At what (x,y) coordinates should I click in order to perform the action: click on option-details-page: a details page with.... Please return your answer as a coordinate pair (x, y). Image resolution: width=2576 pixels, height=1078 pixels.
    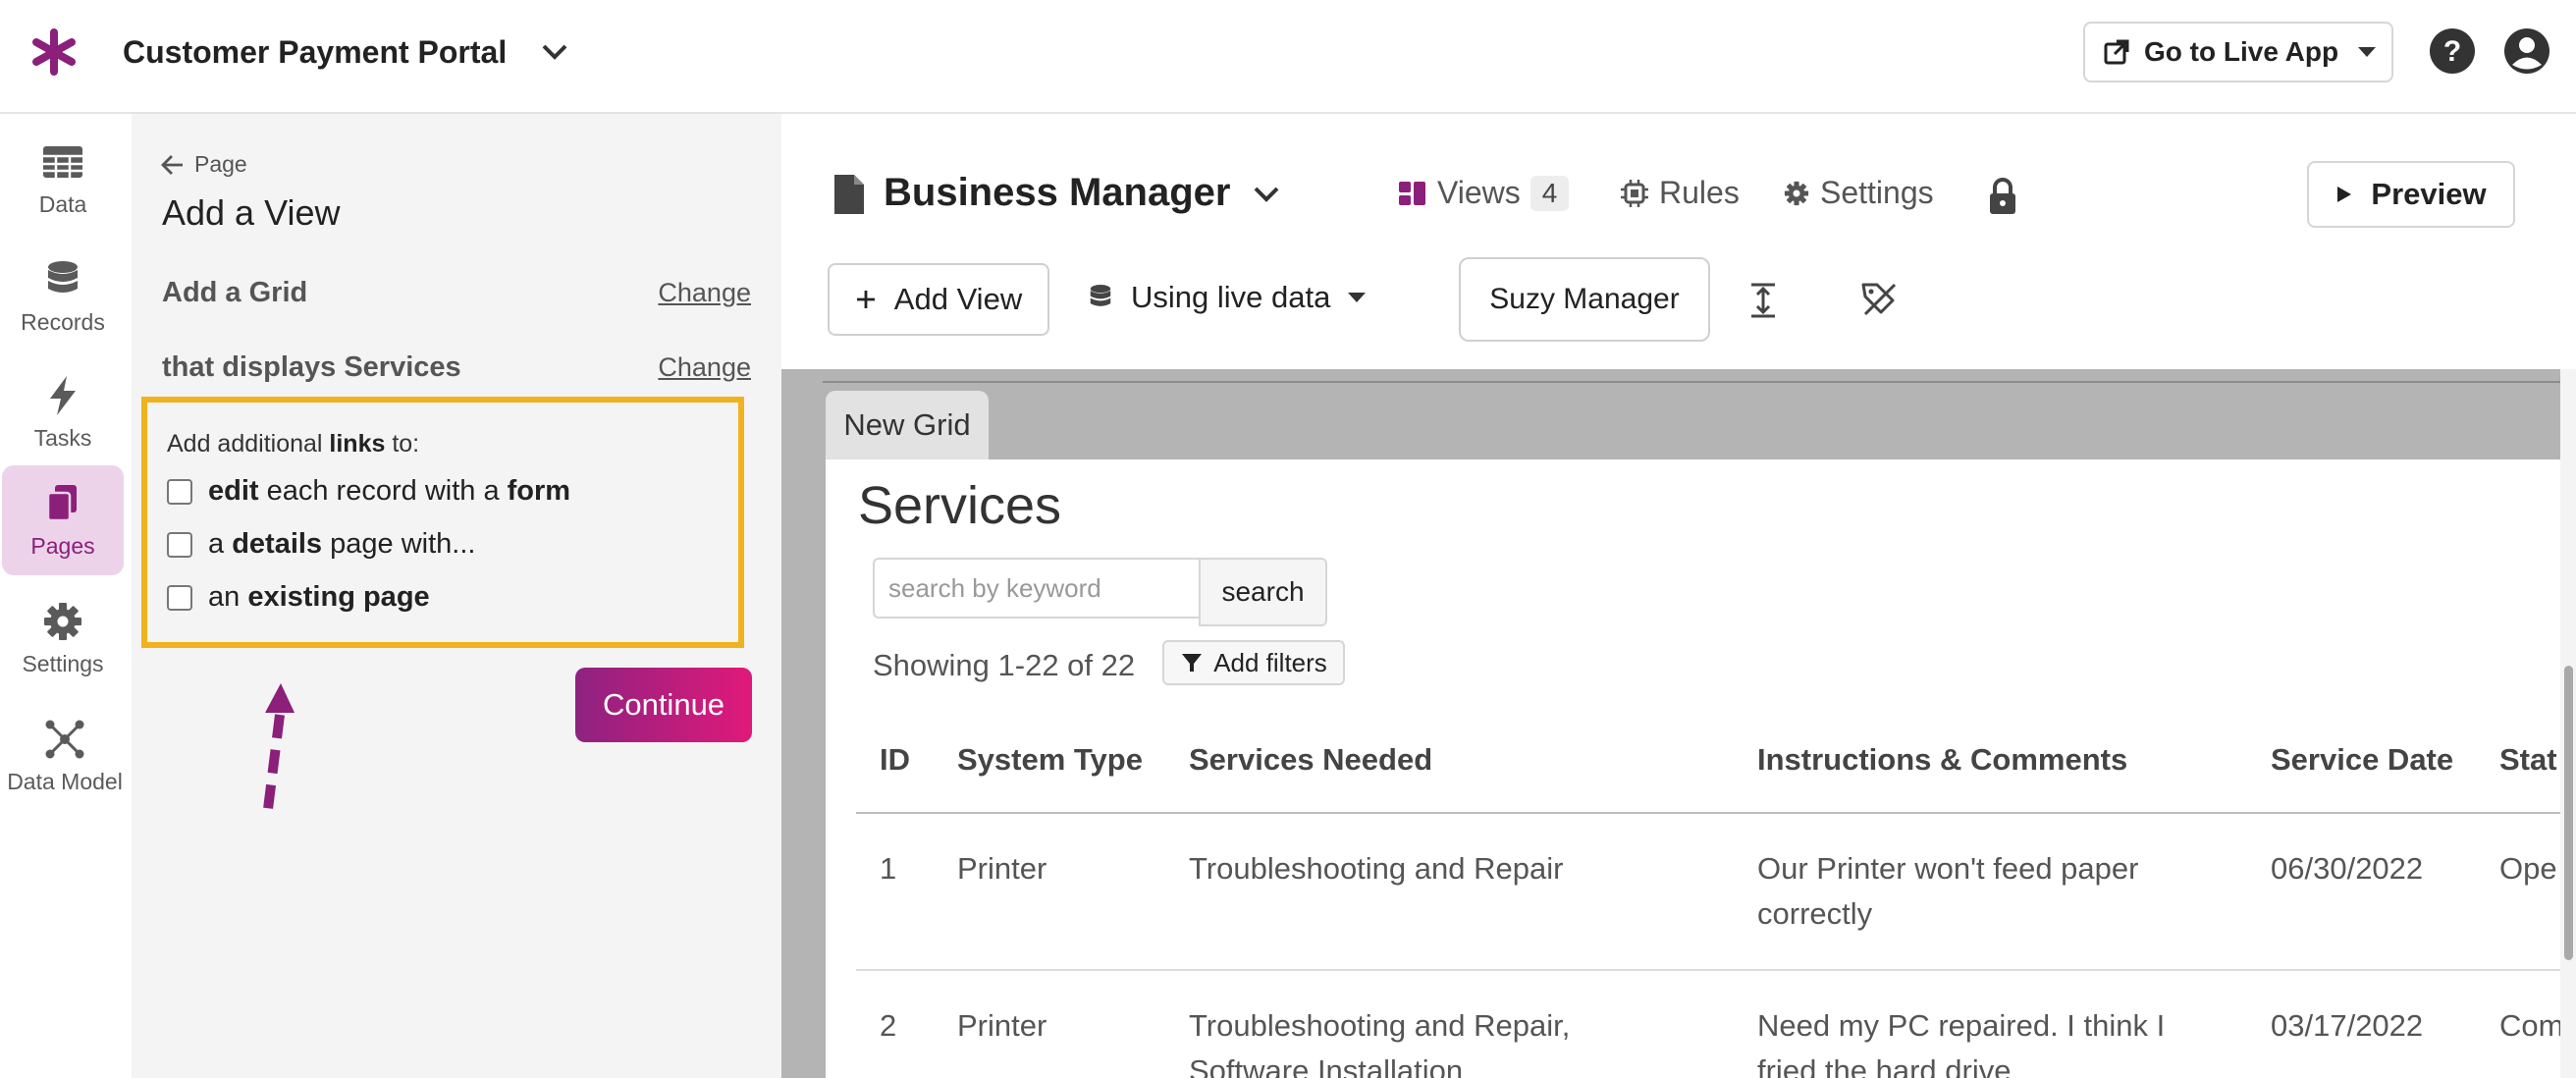
    Looking at the image, I should click on (321, 545).